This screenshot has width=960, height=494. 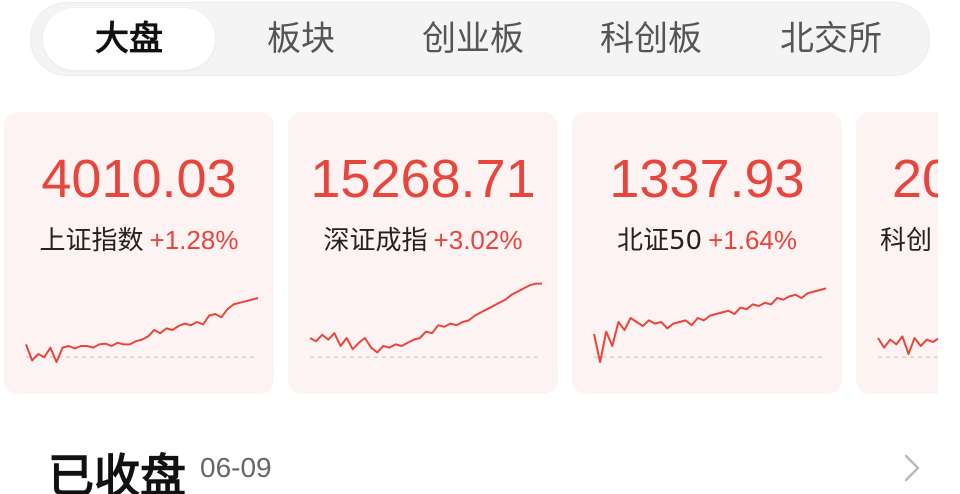 What do you see at coordinates (707, 238) in the screenshot?
I see `index-label-row: 北证50 +1.64%` at bounding box center [707, 238].